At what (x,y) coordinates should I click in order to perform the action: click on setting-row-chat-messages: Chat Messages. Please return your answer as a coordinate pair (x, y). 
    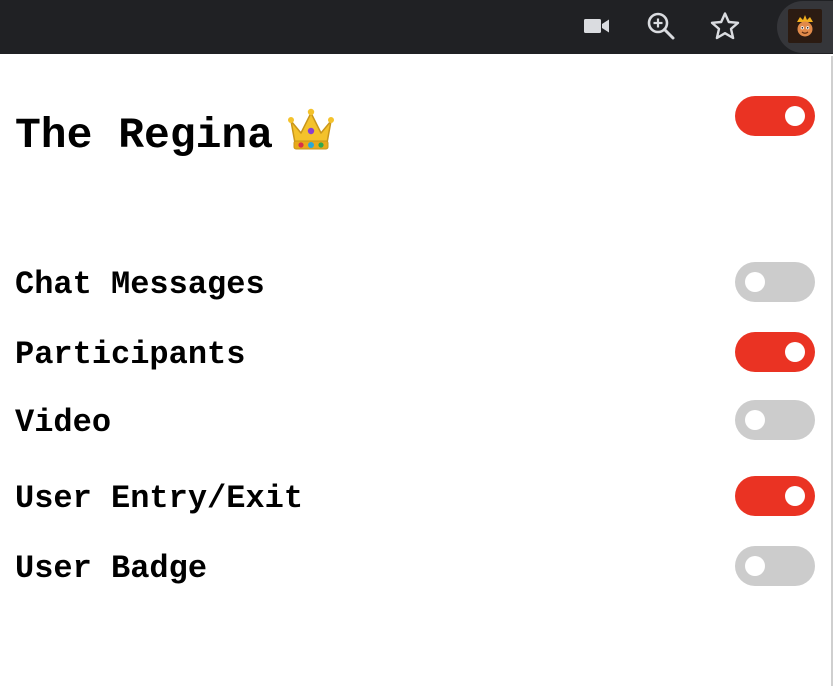
    Looking at the image, I should click on (415, 284).